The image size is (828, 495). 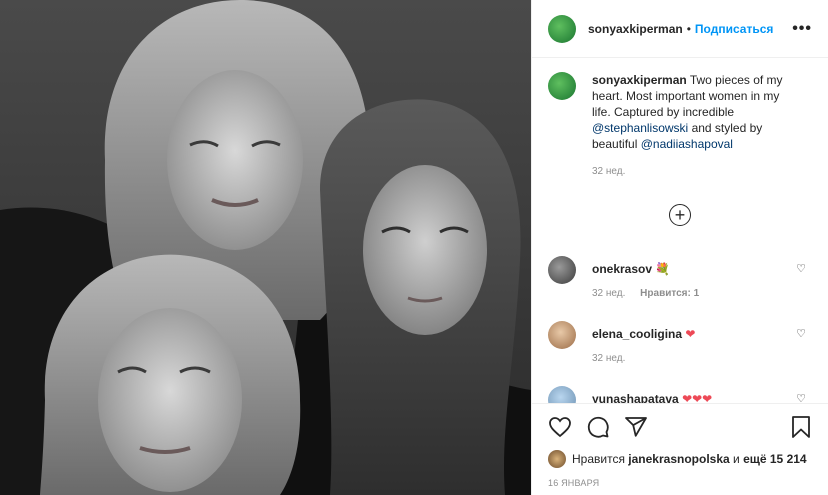 I want to click on comment-item: elena_cooligina ❤ 32 нед. ♡, so click(x=680, y=342).